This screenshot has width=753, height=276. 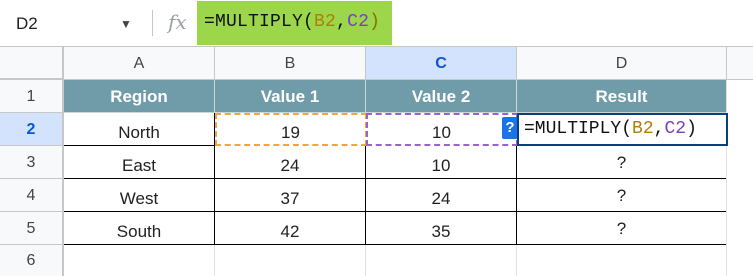 What do you see at coordinates (290, 195) in the screenshot?
I see `cell-b4: 37` at bounding box center [290, 195].